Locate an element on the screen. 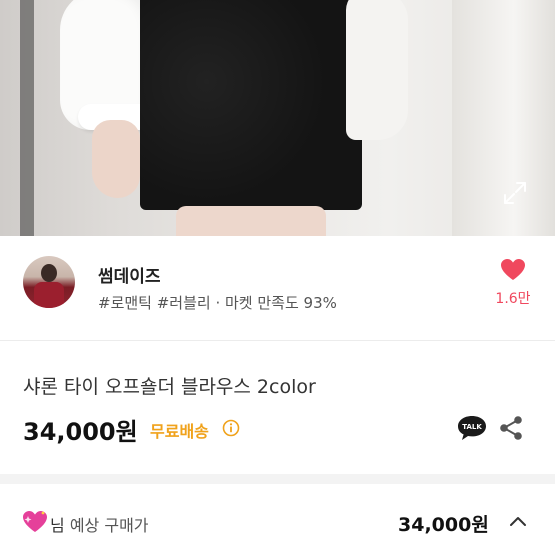  product-price: 34,000원 is located at coordinates (80, 432).